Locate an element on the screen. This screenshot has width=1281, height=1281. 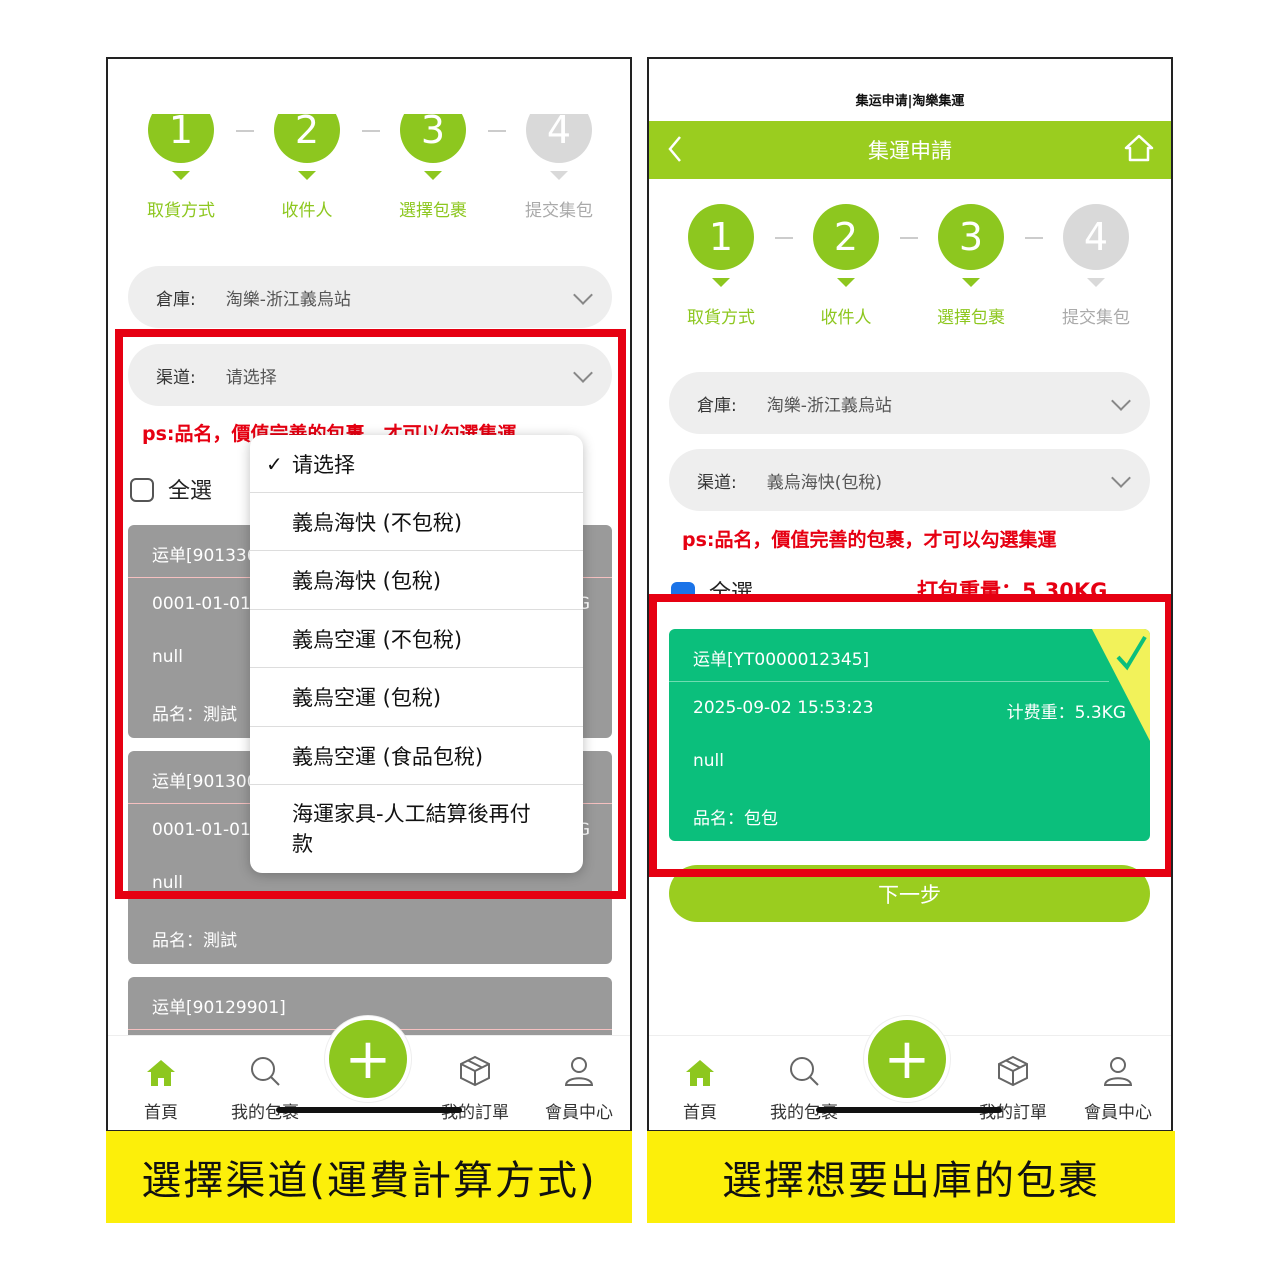
right-caption: 選擇想要出庫的包裹 is located at coordinates (911, 1177).